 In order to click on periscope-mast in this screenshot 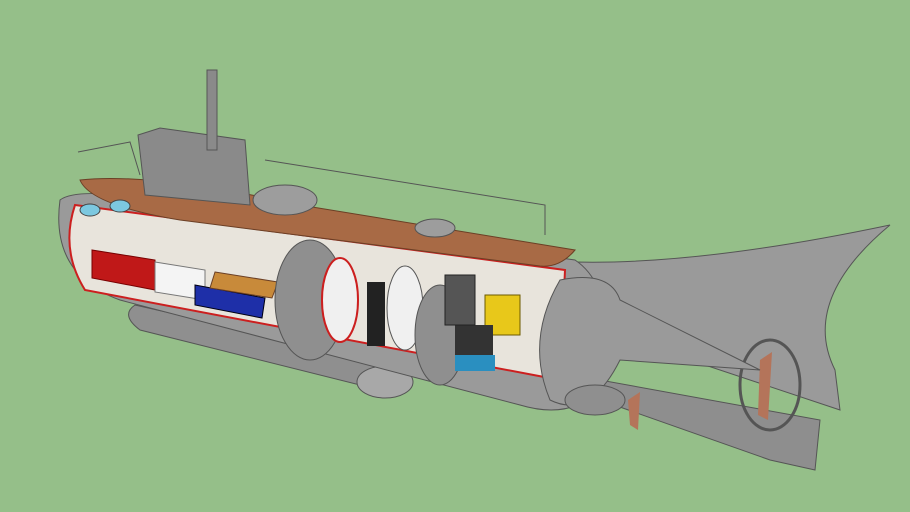, I will do `click(212, 110)`.